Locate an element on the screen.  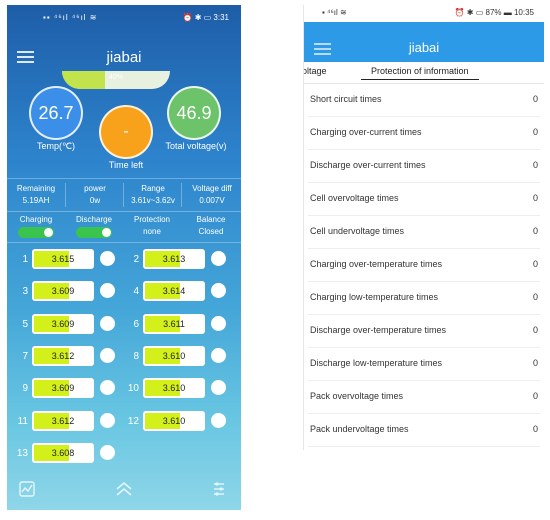
list-item: Cell undervoltage times 0 is located at coordinates (424, 232).